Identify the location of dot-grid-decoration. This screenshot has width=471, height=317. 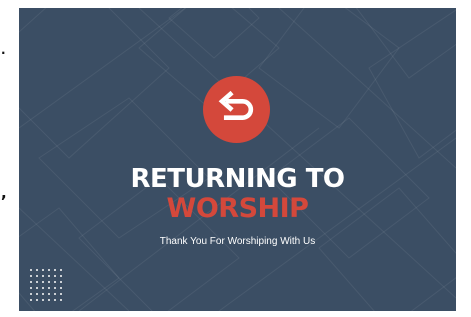
(45, 284).